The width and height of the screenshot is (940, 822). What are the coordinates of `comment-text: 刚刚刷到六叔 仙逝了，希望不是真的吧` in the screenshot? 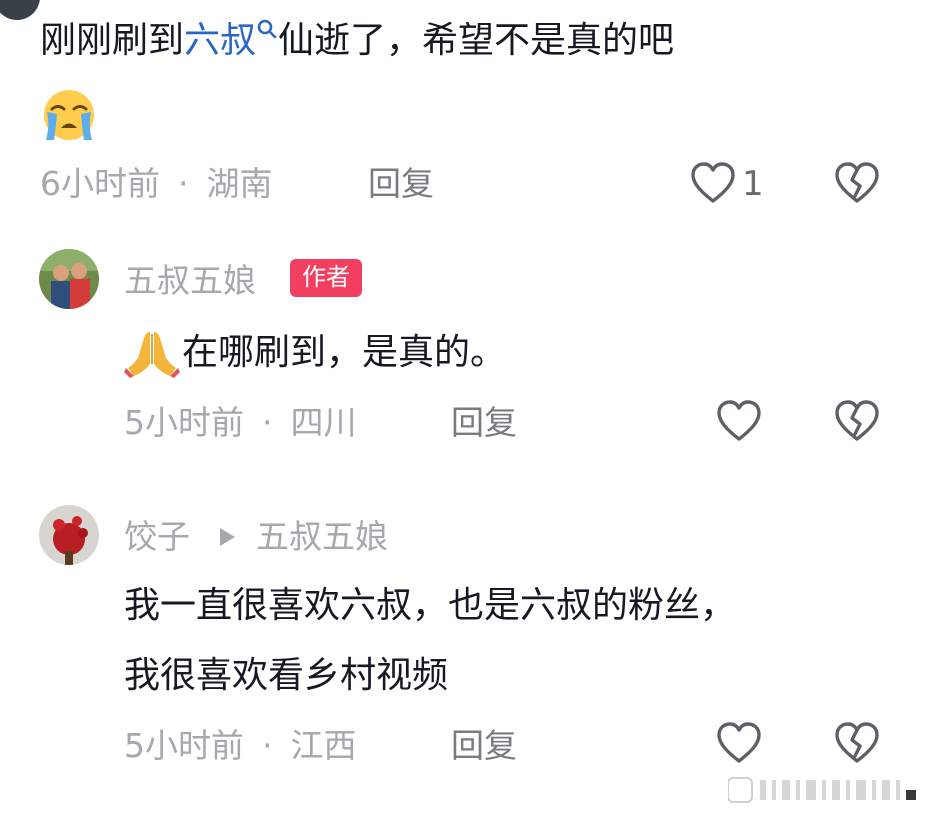 It's located at (357, 41).